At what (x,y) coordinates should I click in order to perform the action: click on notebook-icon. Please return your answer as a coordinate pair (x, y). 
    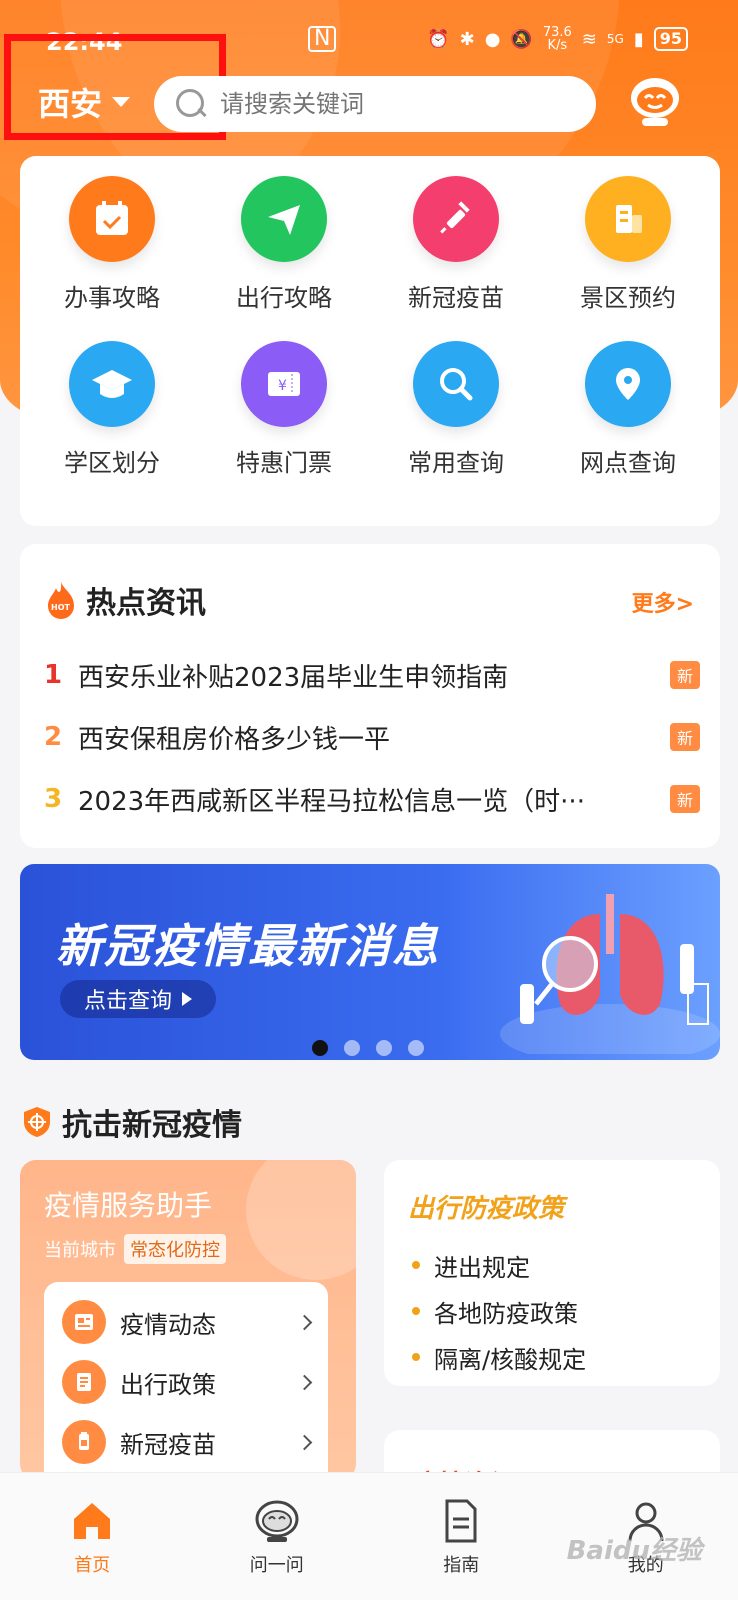
    Looking at the image, I should click on (84, 1382).